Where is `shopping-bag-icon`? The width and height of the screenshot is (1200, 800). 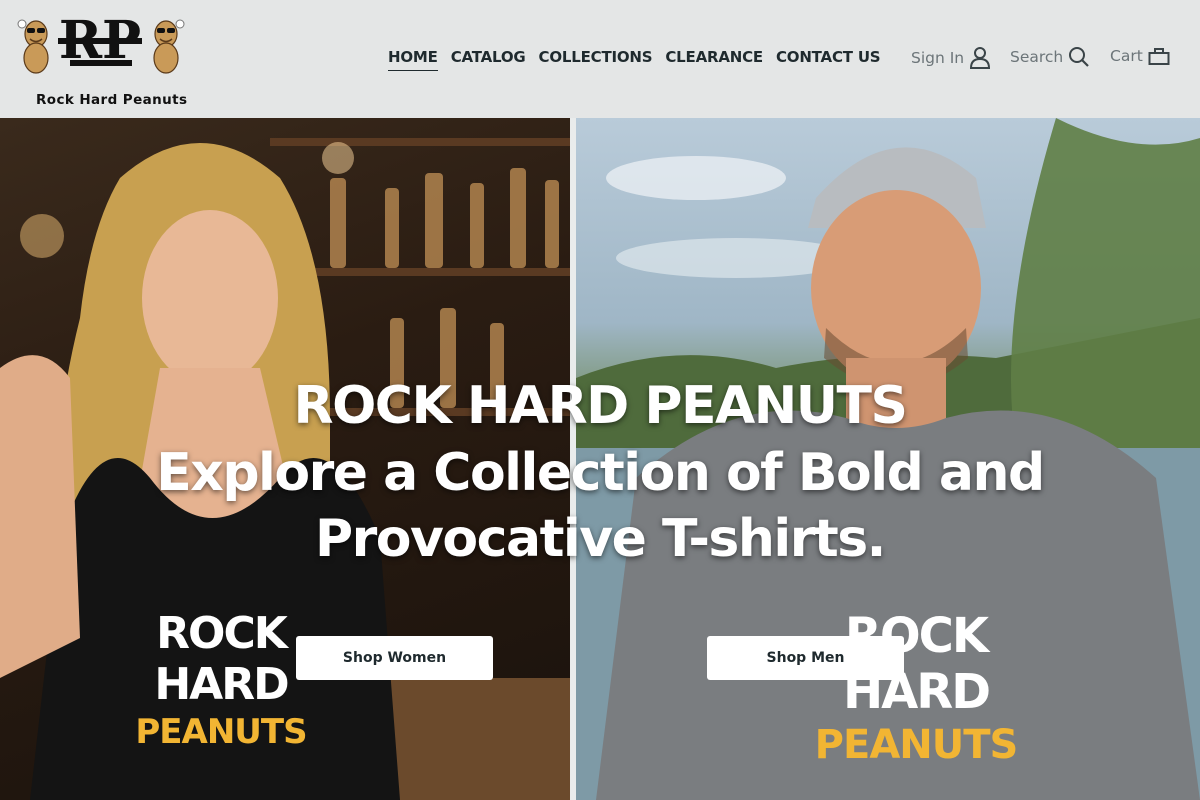 shopping-bag-icon is located at coordinates (1159, 56).